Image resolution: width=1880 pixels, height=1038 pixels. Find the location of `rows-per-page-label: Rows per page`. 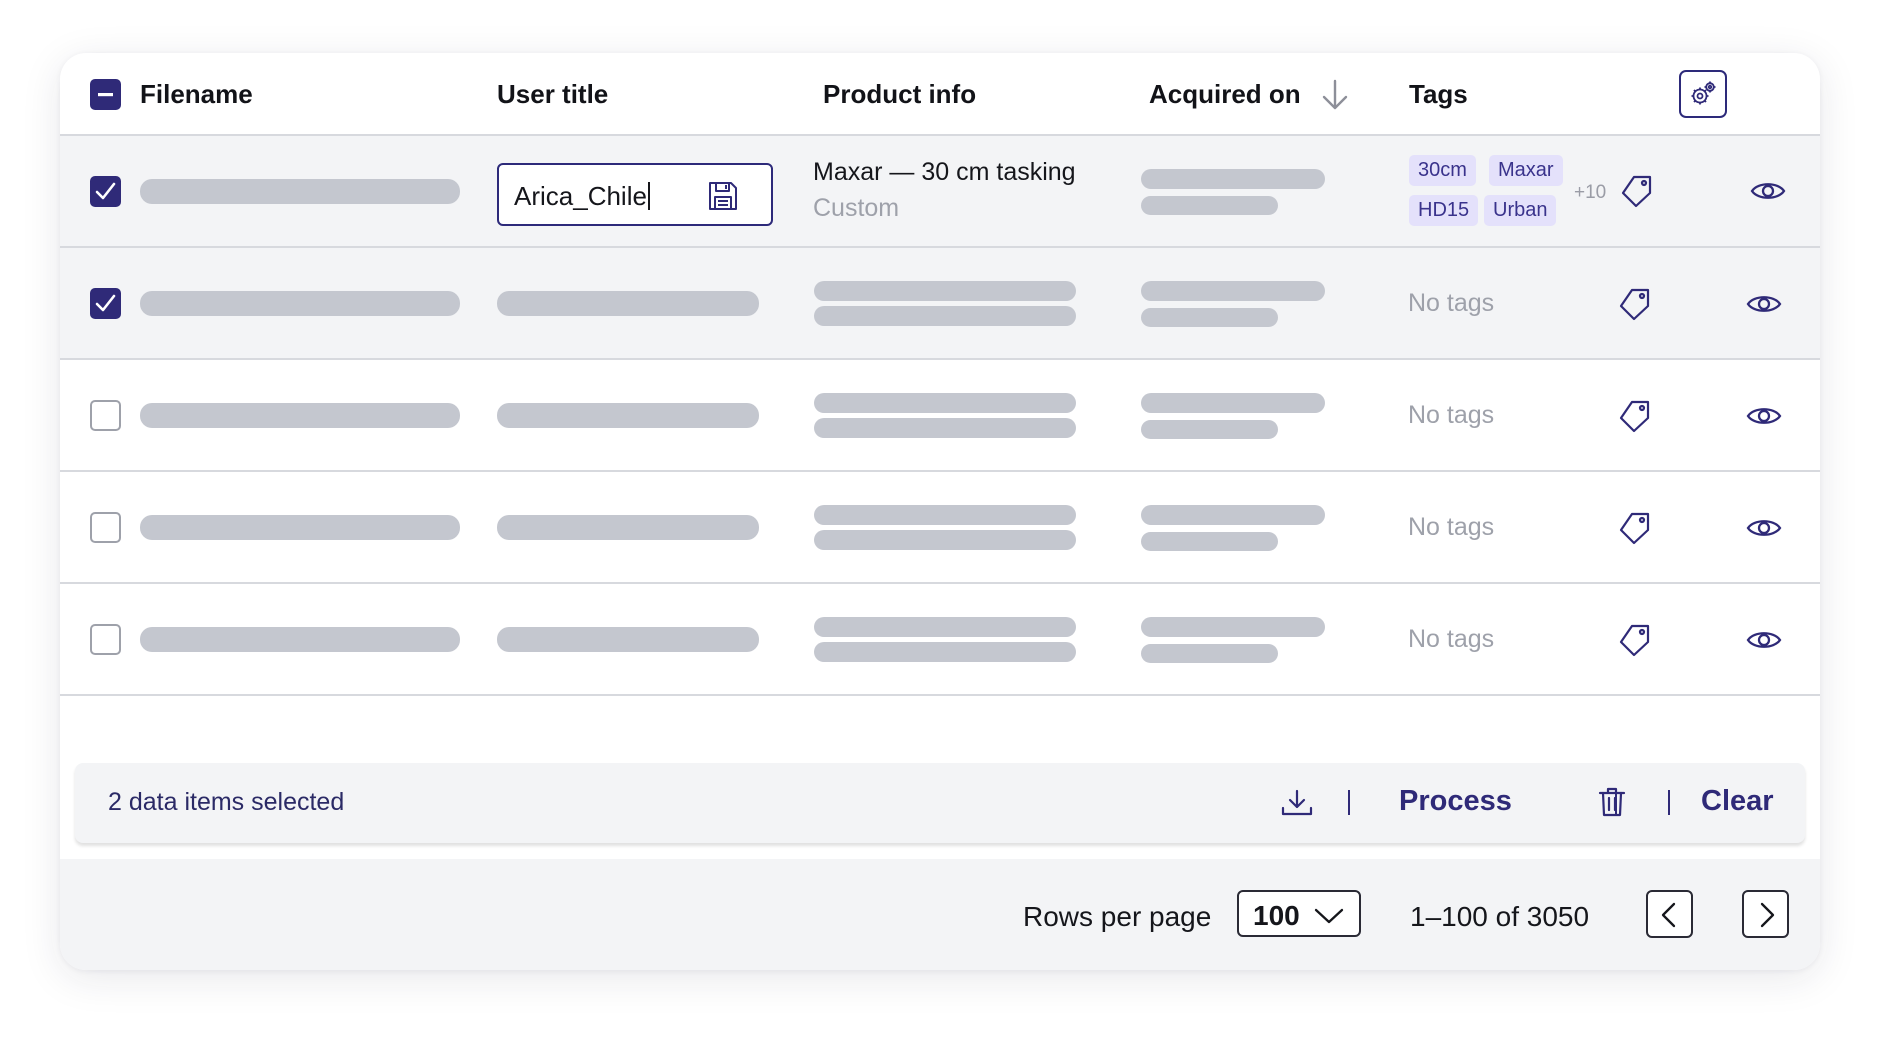

rows-per-page-label: Rows per page is located at coordinates (1117, 916).